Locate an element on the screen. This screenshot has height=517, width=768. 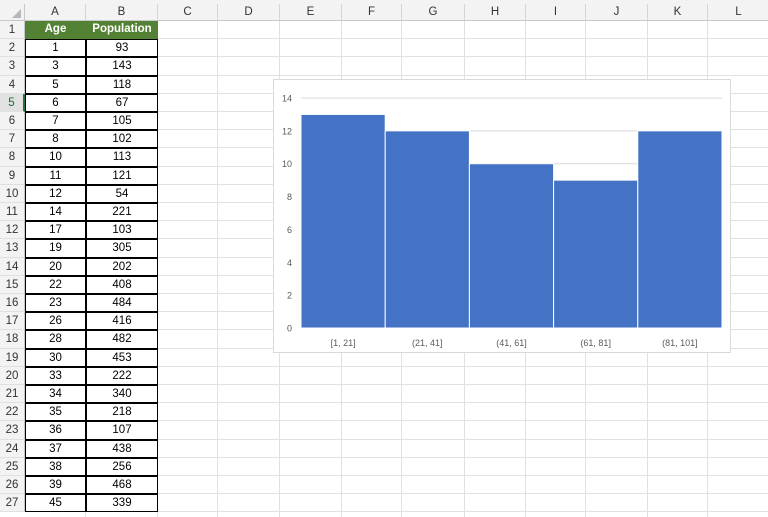
age-cell: 3 is located at coordinates (55, 66).